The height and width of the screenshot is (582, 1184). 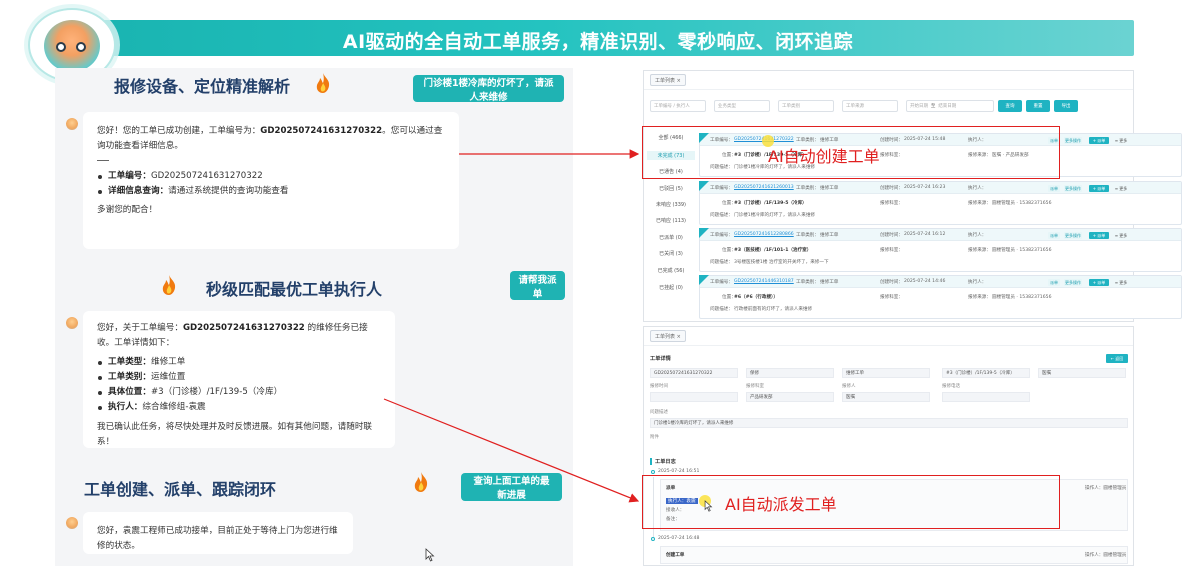 What do you see at coordinates (764, 281) in the screenshot?
I see `order-no-link: GD202507241446310187` at bounding box center [764, 281].